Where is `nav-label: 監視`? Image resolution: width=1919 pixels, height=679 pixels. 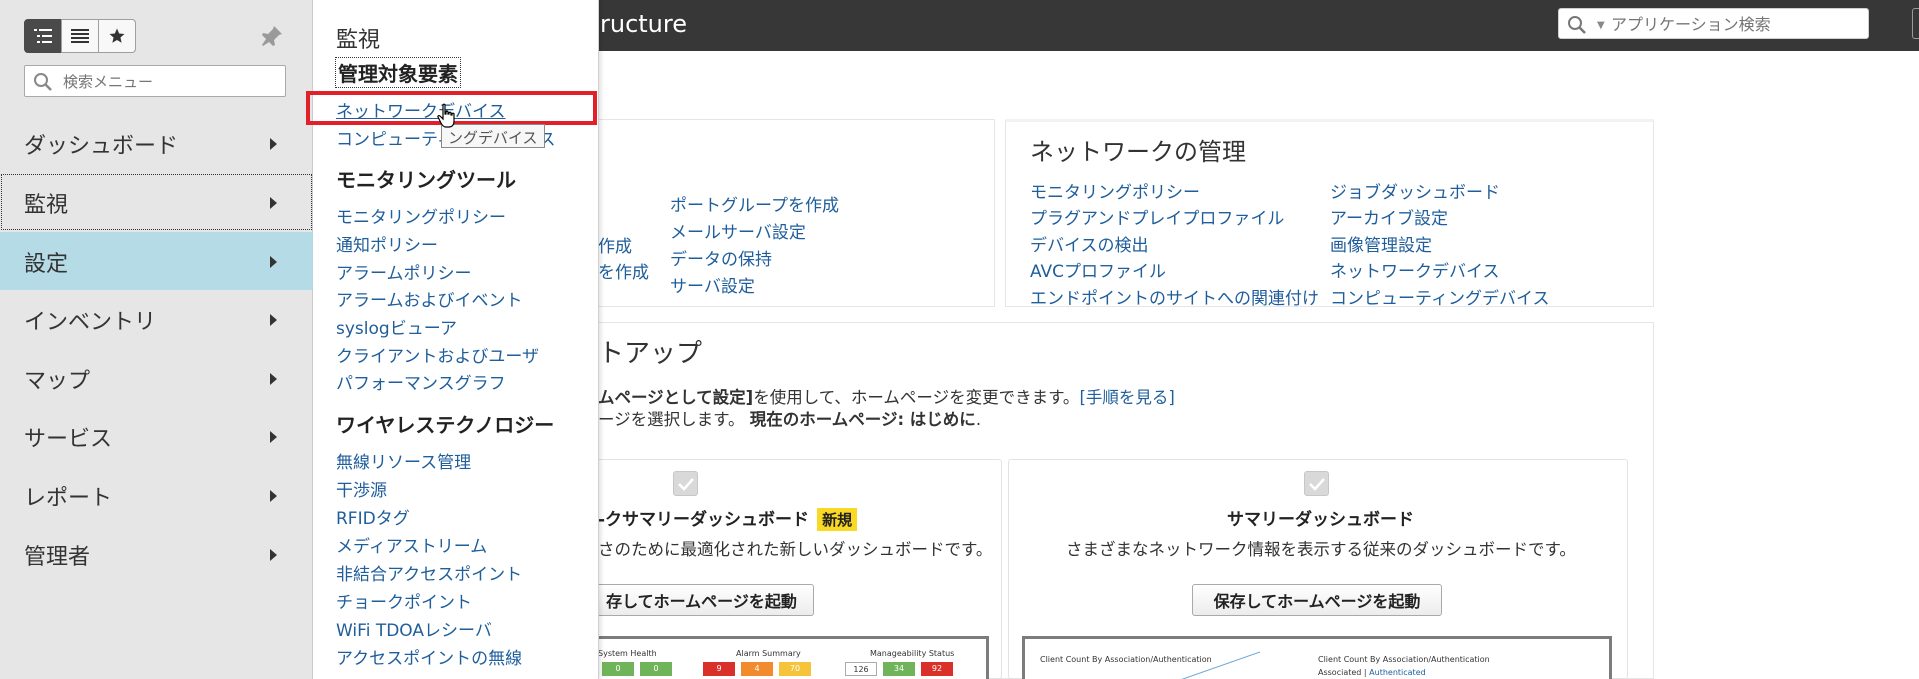
nav-label: 監視 is located at coordinates (46, 205).